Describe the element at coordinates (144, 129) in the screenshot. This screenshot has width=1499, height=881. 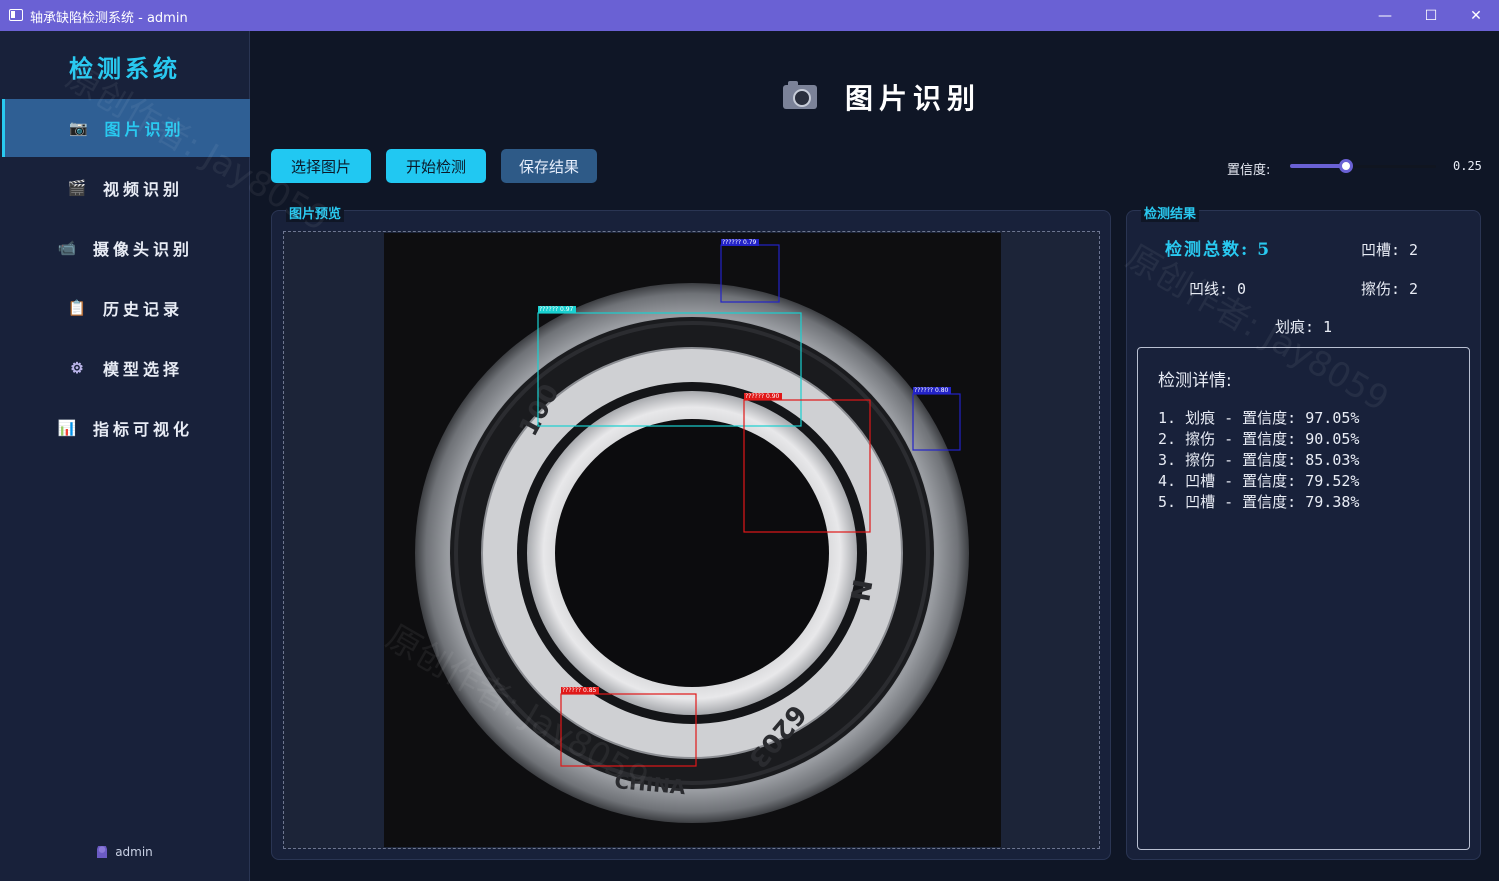
I see `sidebar-item-label: 图片识别` at that location.